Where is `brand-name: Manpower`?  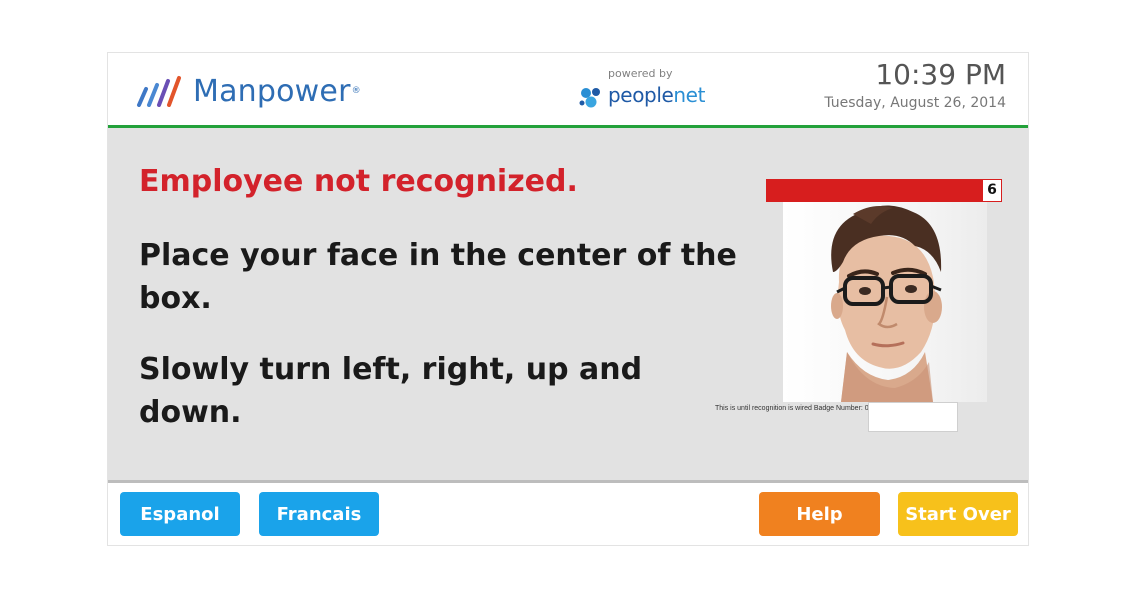 brand-name: Manpower is located at coordinates (272, 91).